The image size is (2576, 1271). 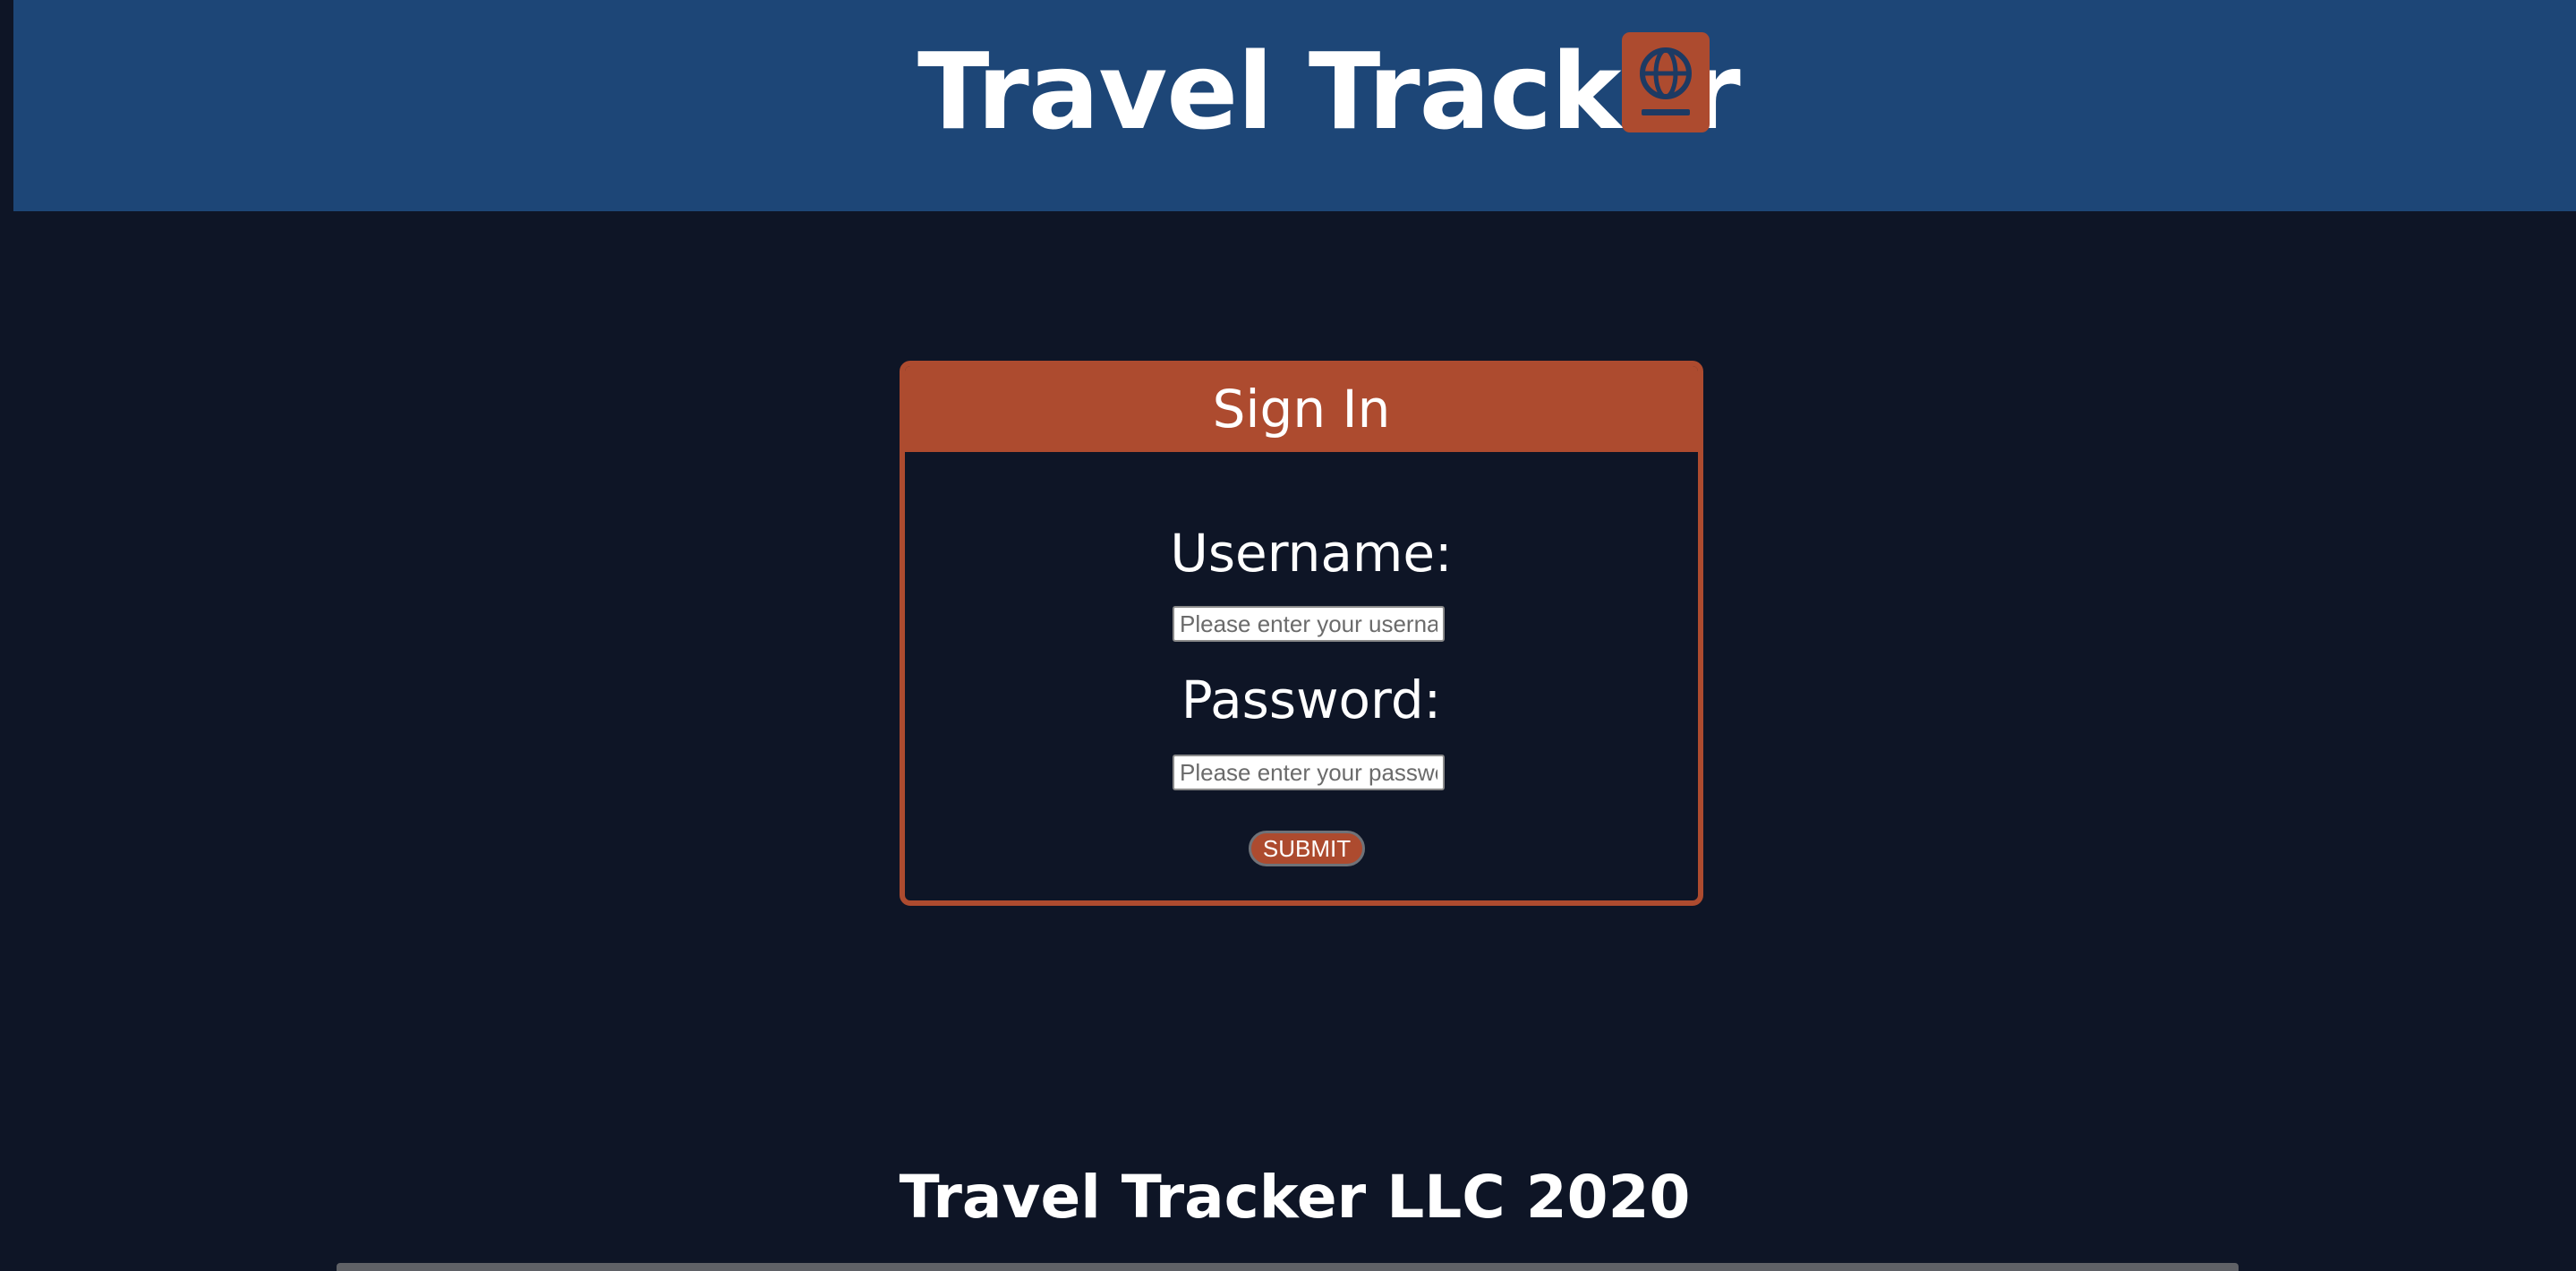 I want to click on sign-in-form: Sign In Username: Password: SUBMIT, so click(x=1301, y=633).